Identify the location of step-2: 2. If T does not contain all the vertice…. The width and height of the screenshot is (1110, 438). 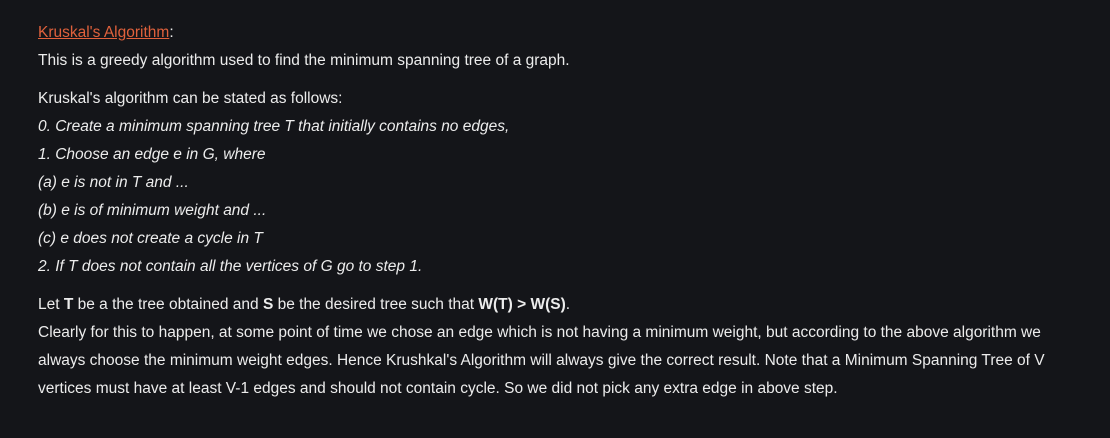
(230, 266).